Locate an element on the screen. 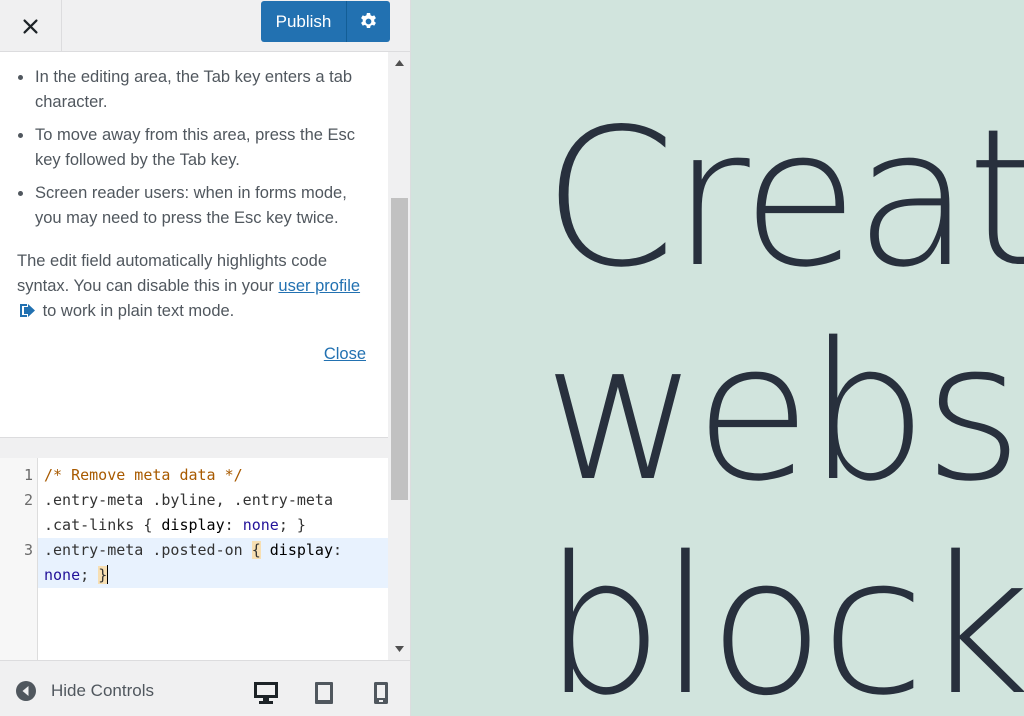  text-cursor is located at coordinates (108, 574).